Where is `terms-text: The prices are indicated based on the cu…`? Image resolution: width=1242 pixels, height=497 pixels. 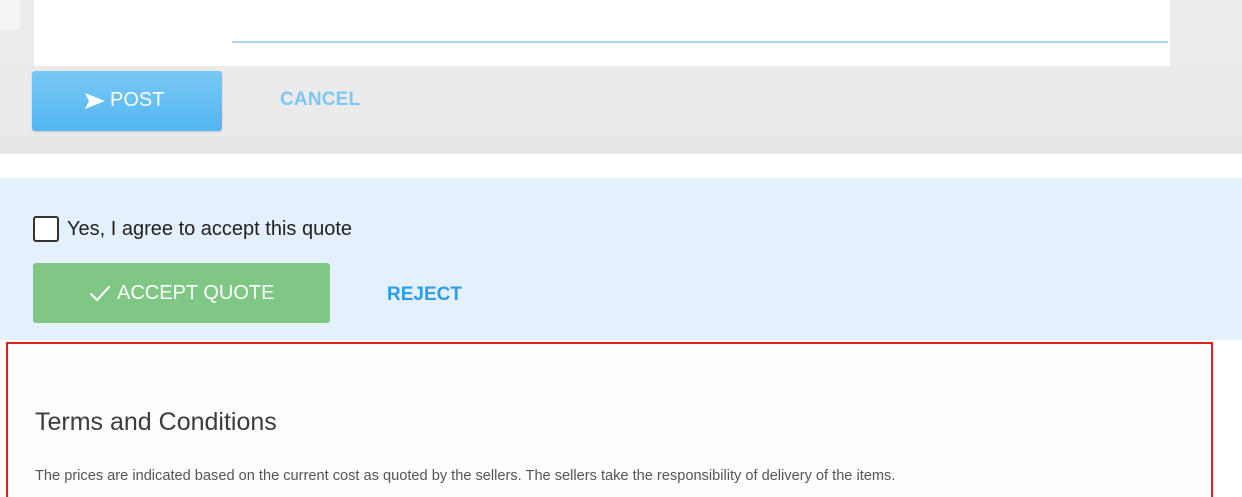
terms-text: The prices are indicated based on the cu… is located at coordinates (465, 476).